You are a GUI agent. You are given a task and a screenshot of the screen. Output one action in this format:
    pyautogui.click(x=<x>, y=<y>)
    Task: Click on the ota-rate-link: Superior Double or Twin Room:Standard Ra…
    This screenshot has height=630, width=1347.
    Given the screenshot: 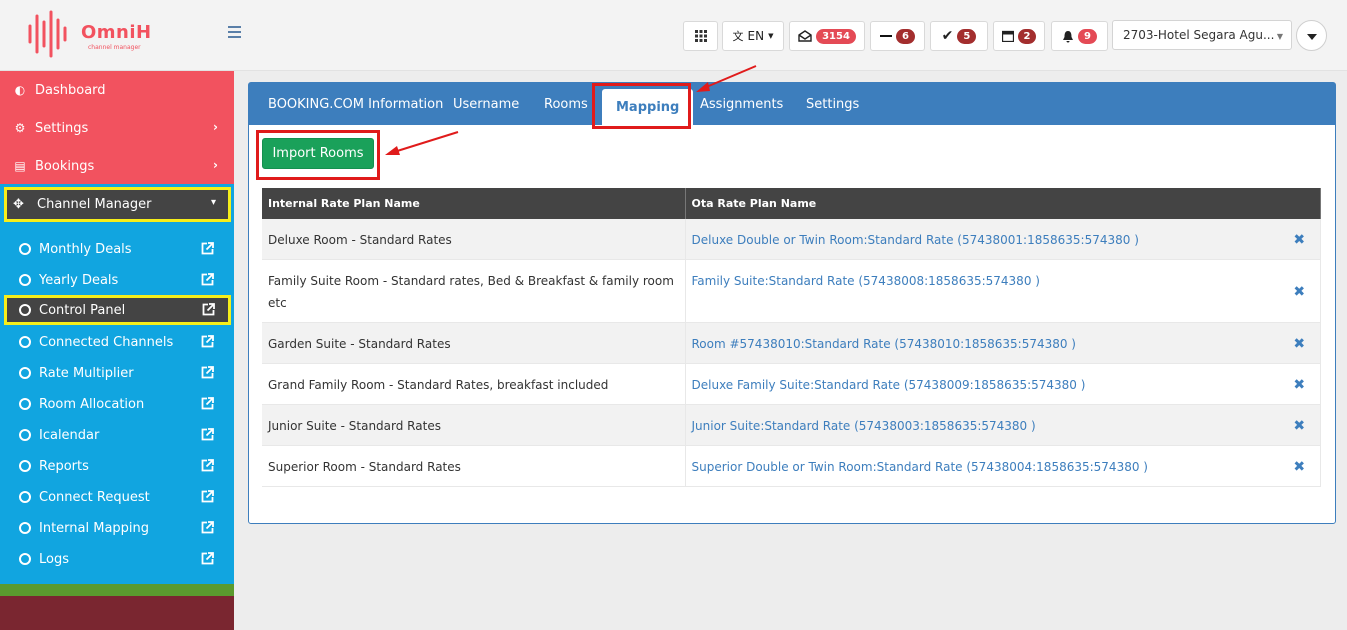 What is the action you would take?
    pyautogui.click(x=920, y=467)
    